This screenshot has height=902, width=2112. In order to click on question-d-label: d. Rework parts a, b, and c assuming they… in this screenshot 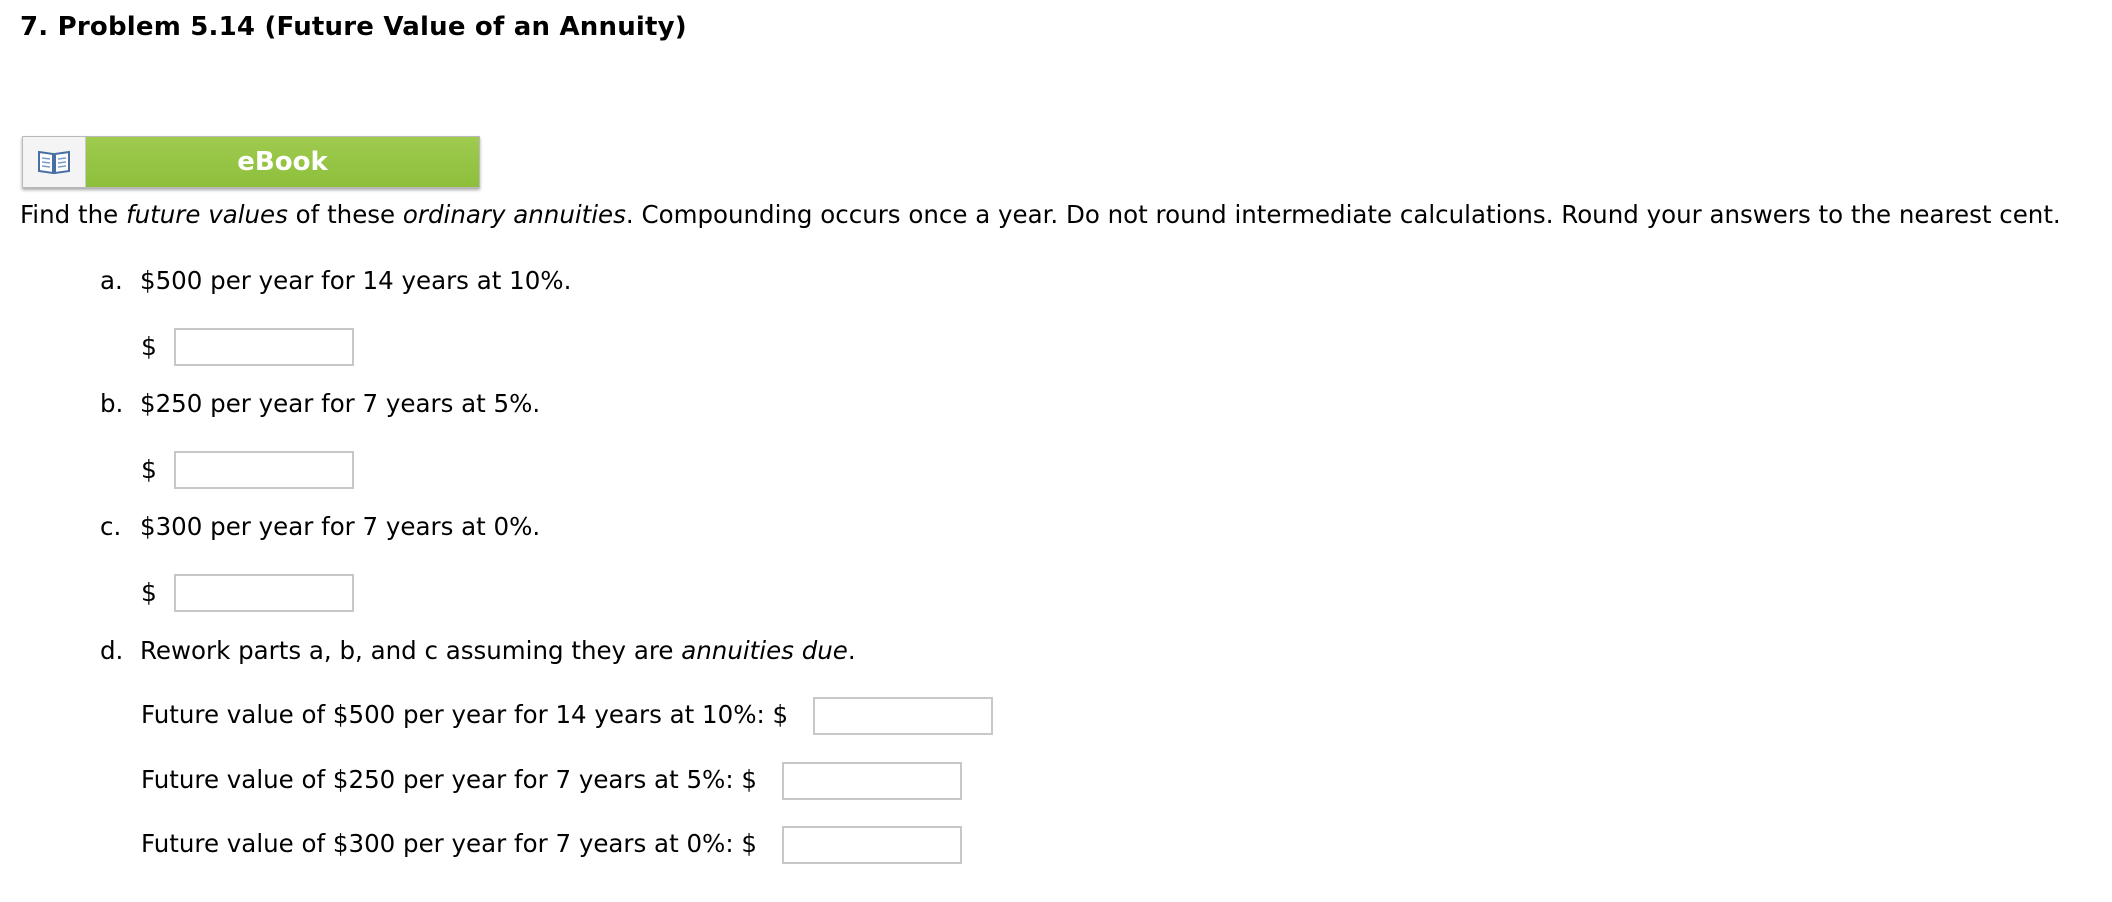, I will do `click(478, 650)`.